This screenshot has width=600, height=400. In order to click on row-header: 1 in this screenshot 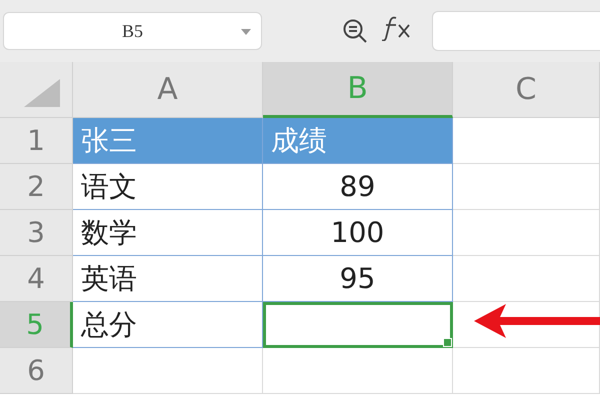, I will do `click(36, 141)`.